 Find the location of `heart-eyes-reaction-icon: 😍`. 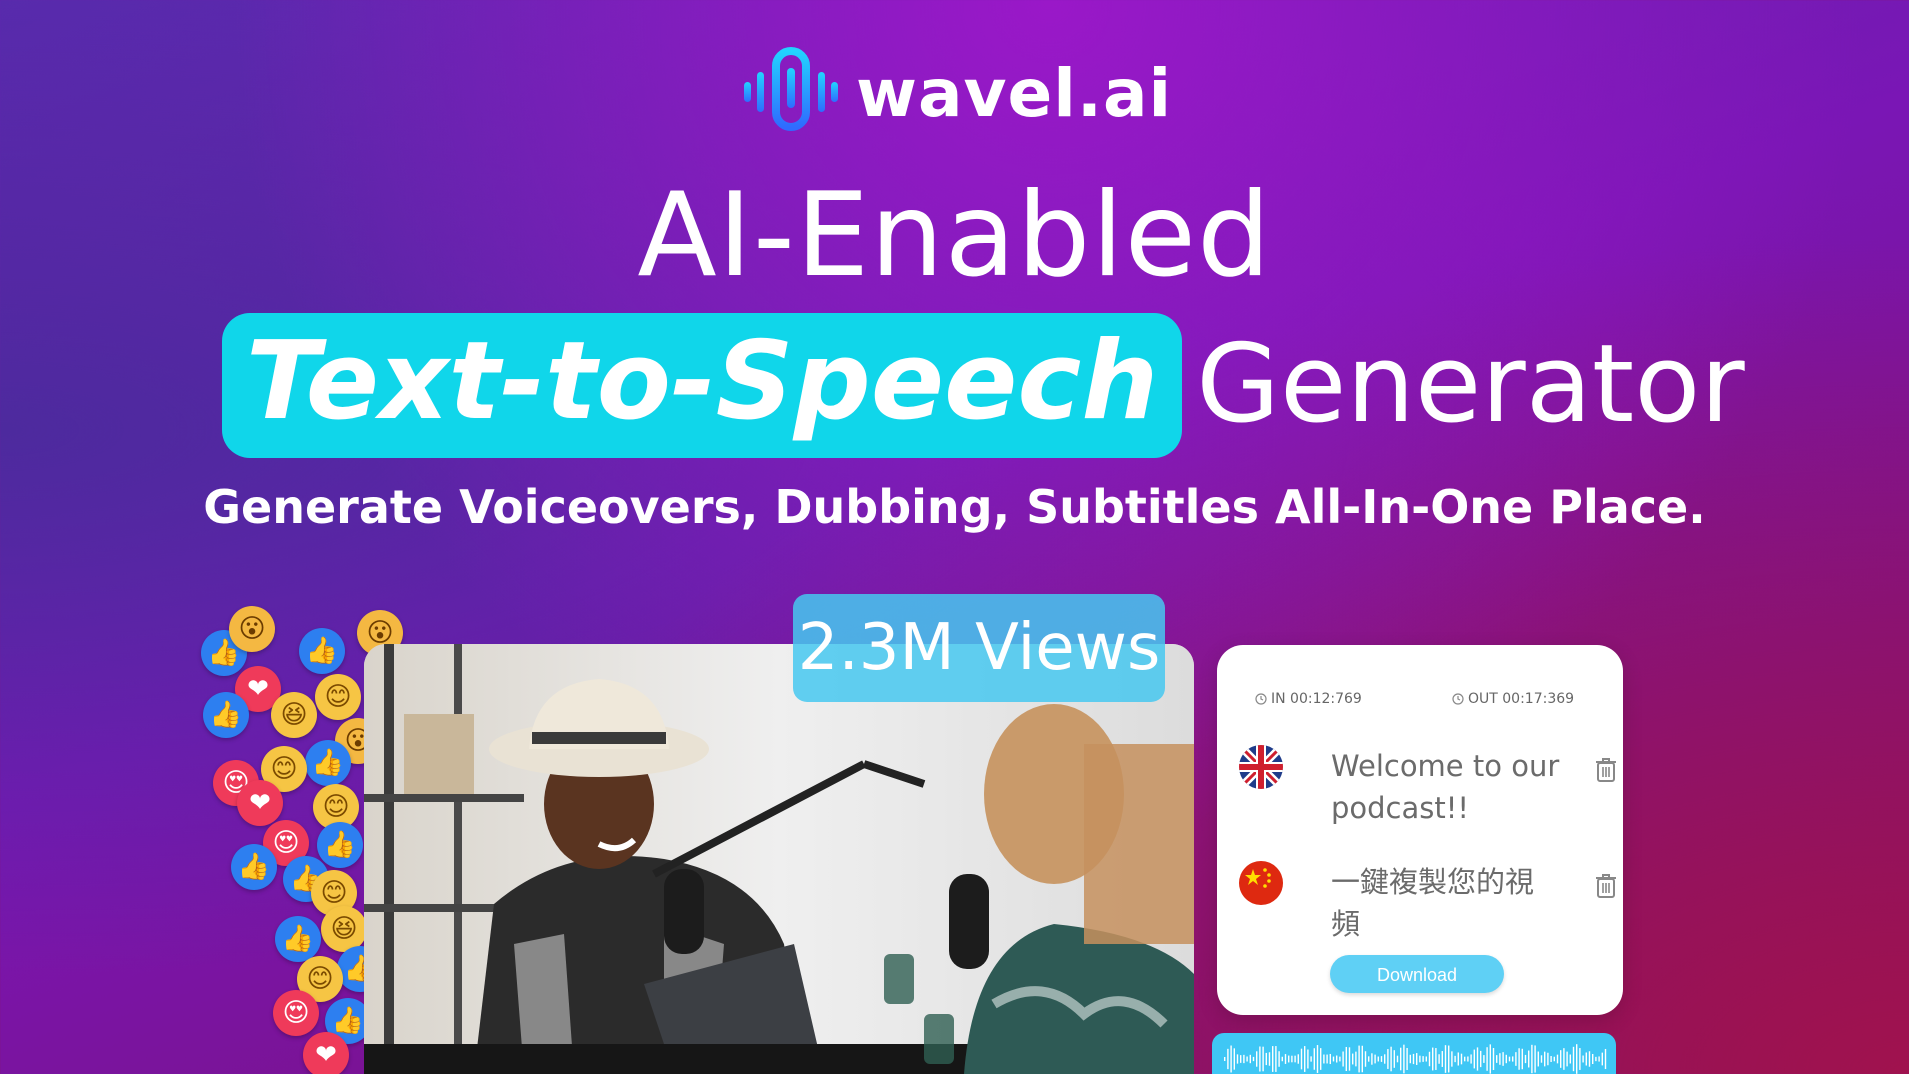

heart-eyes-reaction-icon: 😍 is located at coordinates (296, 1013).